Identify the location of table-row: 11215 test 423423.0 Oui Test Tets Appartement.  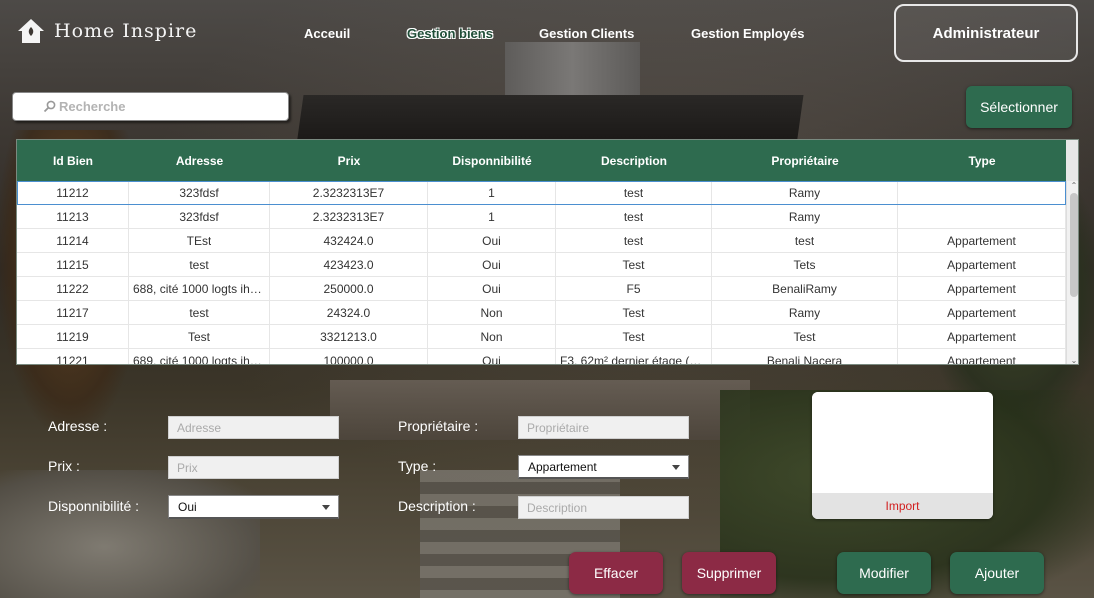
(541, 265).